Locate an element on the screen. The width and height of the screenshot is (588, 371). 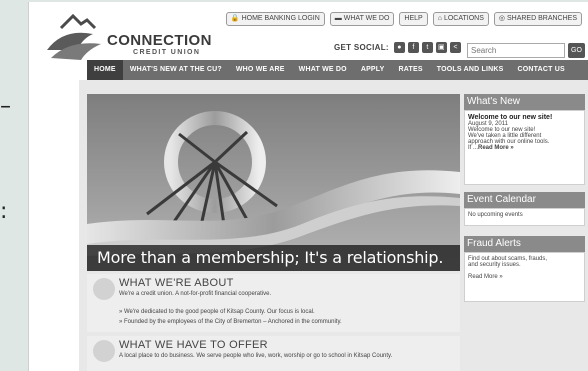
shared-branches-link: ◎ SHARED BRANCHES is located at coordinates (537, 19).